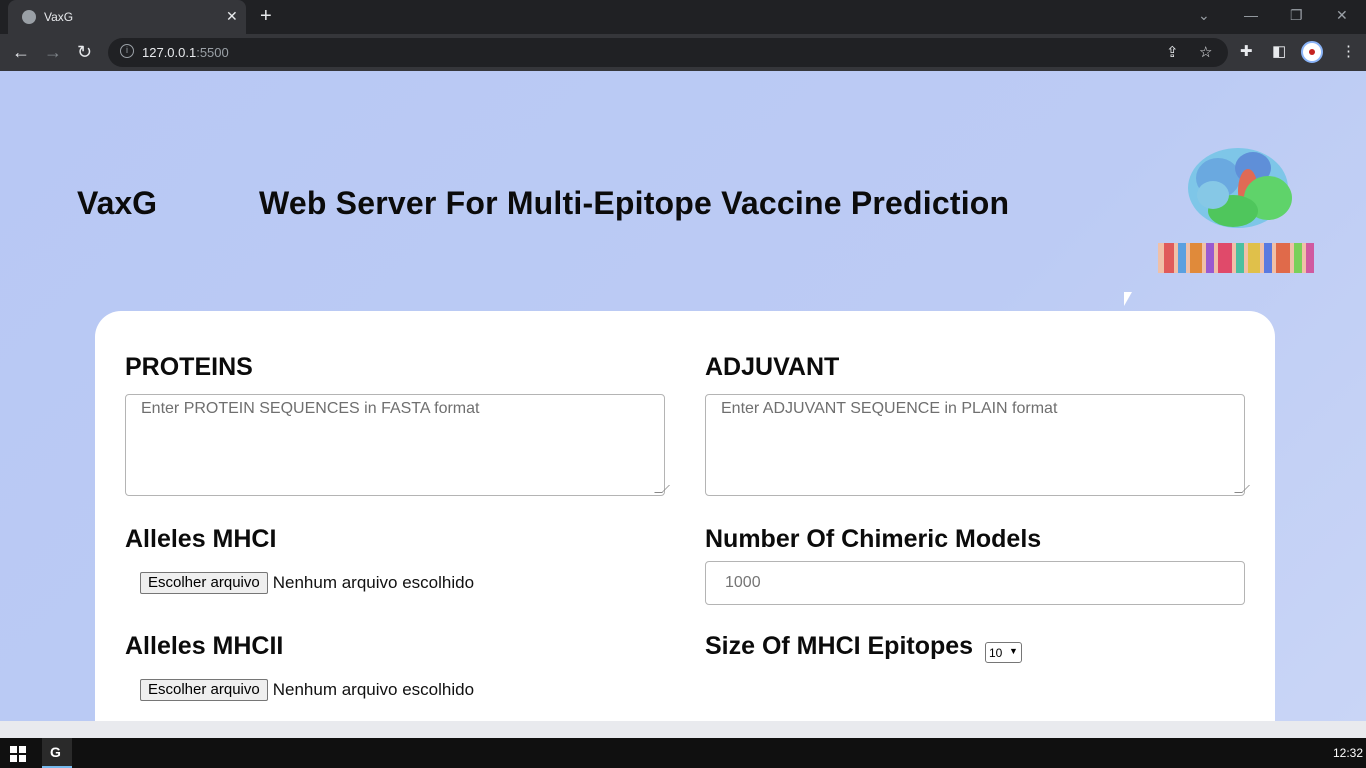 This screenshot has height=768, width=1366. Describe the element at coordinates (683, 753) in the screenshot. I see `os-taskbar: G 12:32` at that location.